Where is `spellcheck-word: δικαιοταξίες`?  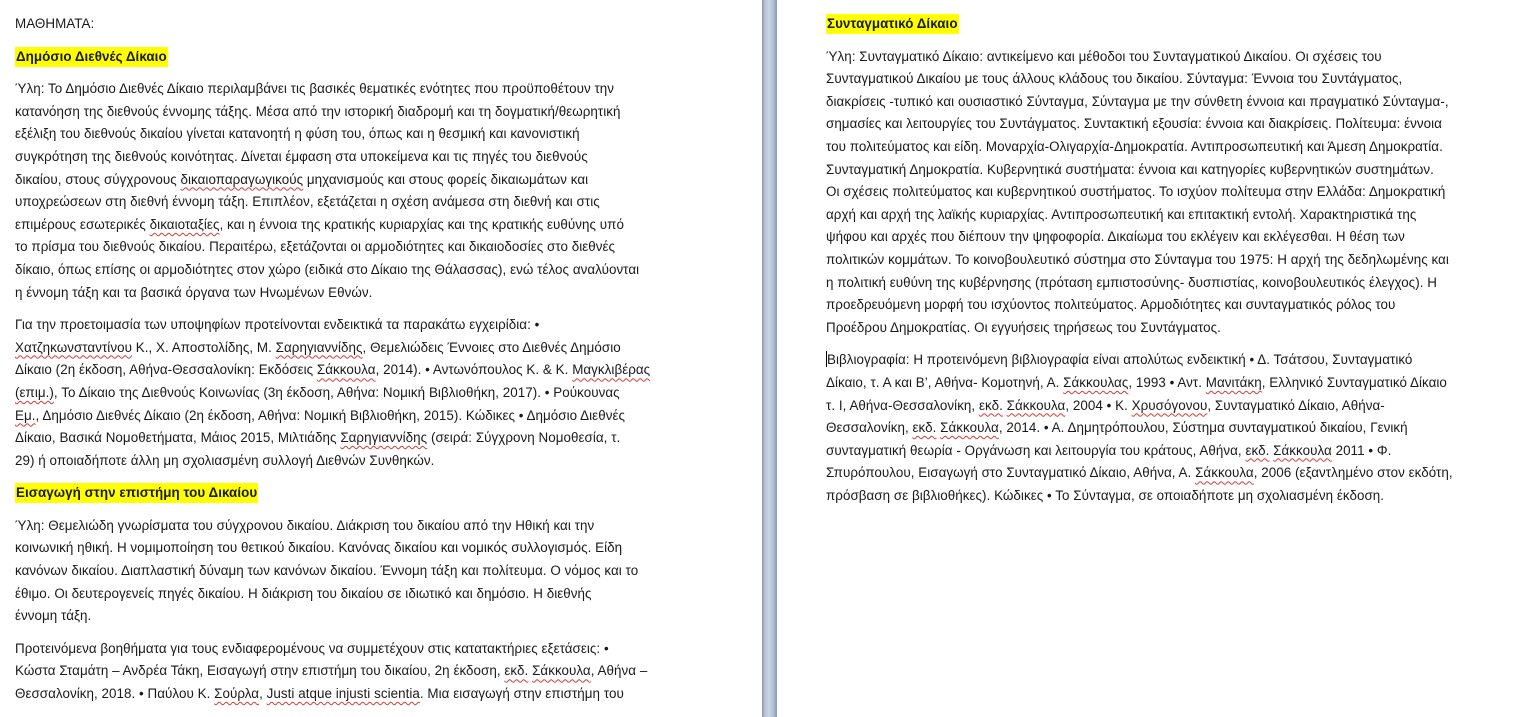 spellcheck-word: δικαιοταξίες is located at coordinates (185, 224).